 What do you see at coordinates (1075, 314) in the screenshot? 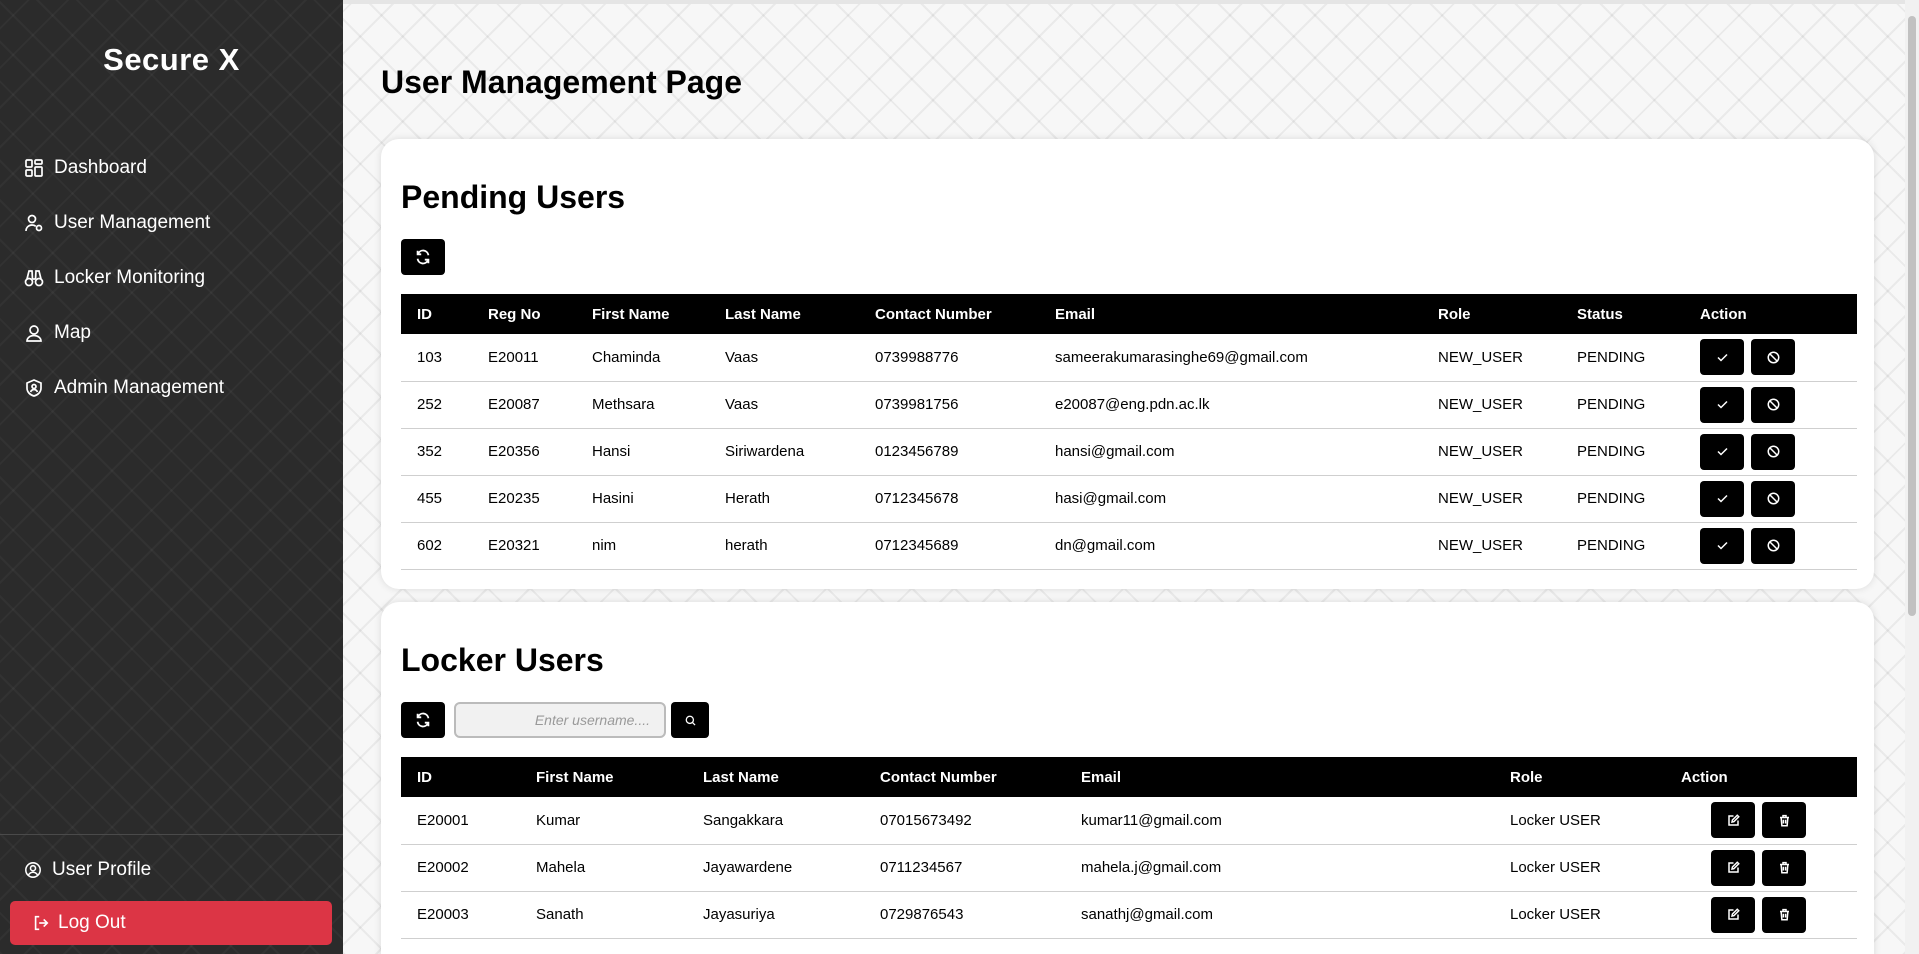
I see `column-header: Email` at bounding box center [1075, 314].